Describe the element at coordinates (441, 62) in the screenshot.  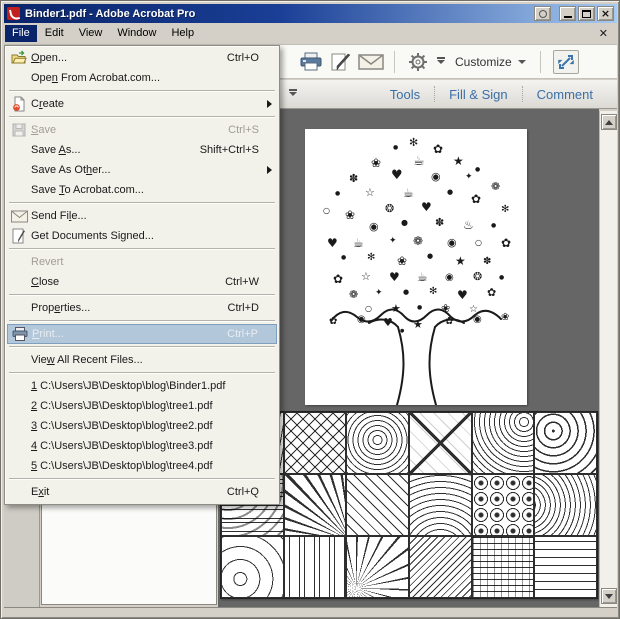
I see `gear-dropdown-icon` at that location.